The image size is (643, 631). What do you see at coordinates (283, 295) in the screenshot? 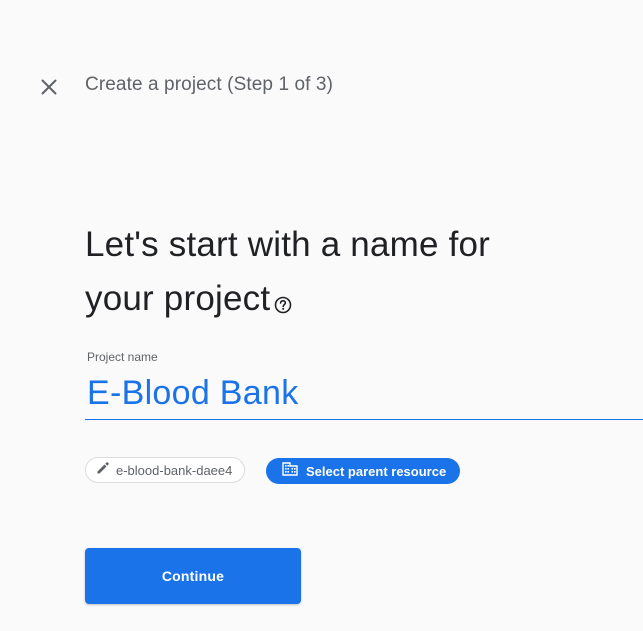
I see `help-circle-icon` at bounding box center [283, 295].